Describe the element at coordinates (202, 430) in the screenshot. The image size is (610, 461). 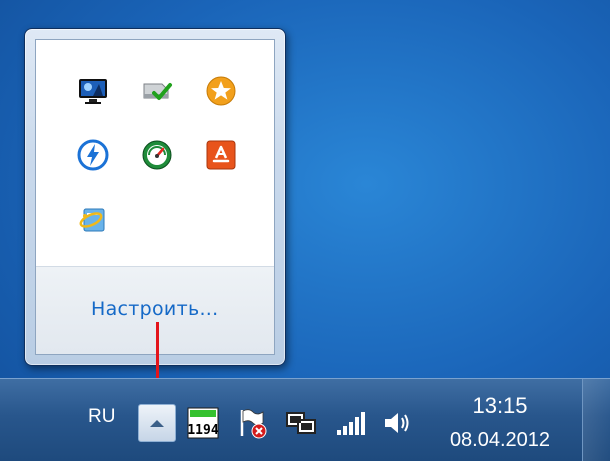
I see `network-meter-value: 1194` at that location.